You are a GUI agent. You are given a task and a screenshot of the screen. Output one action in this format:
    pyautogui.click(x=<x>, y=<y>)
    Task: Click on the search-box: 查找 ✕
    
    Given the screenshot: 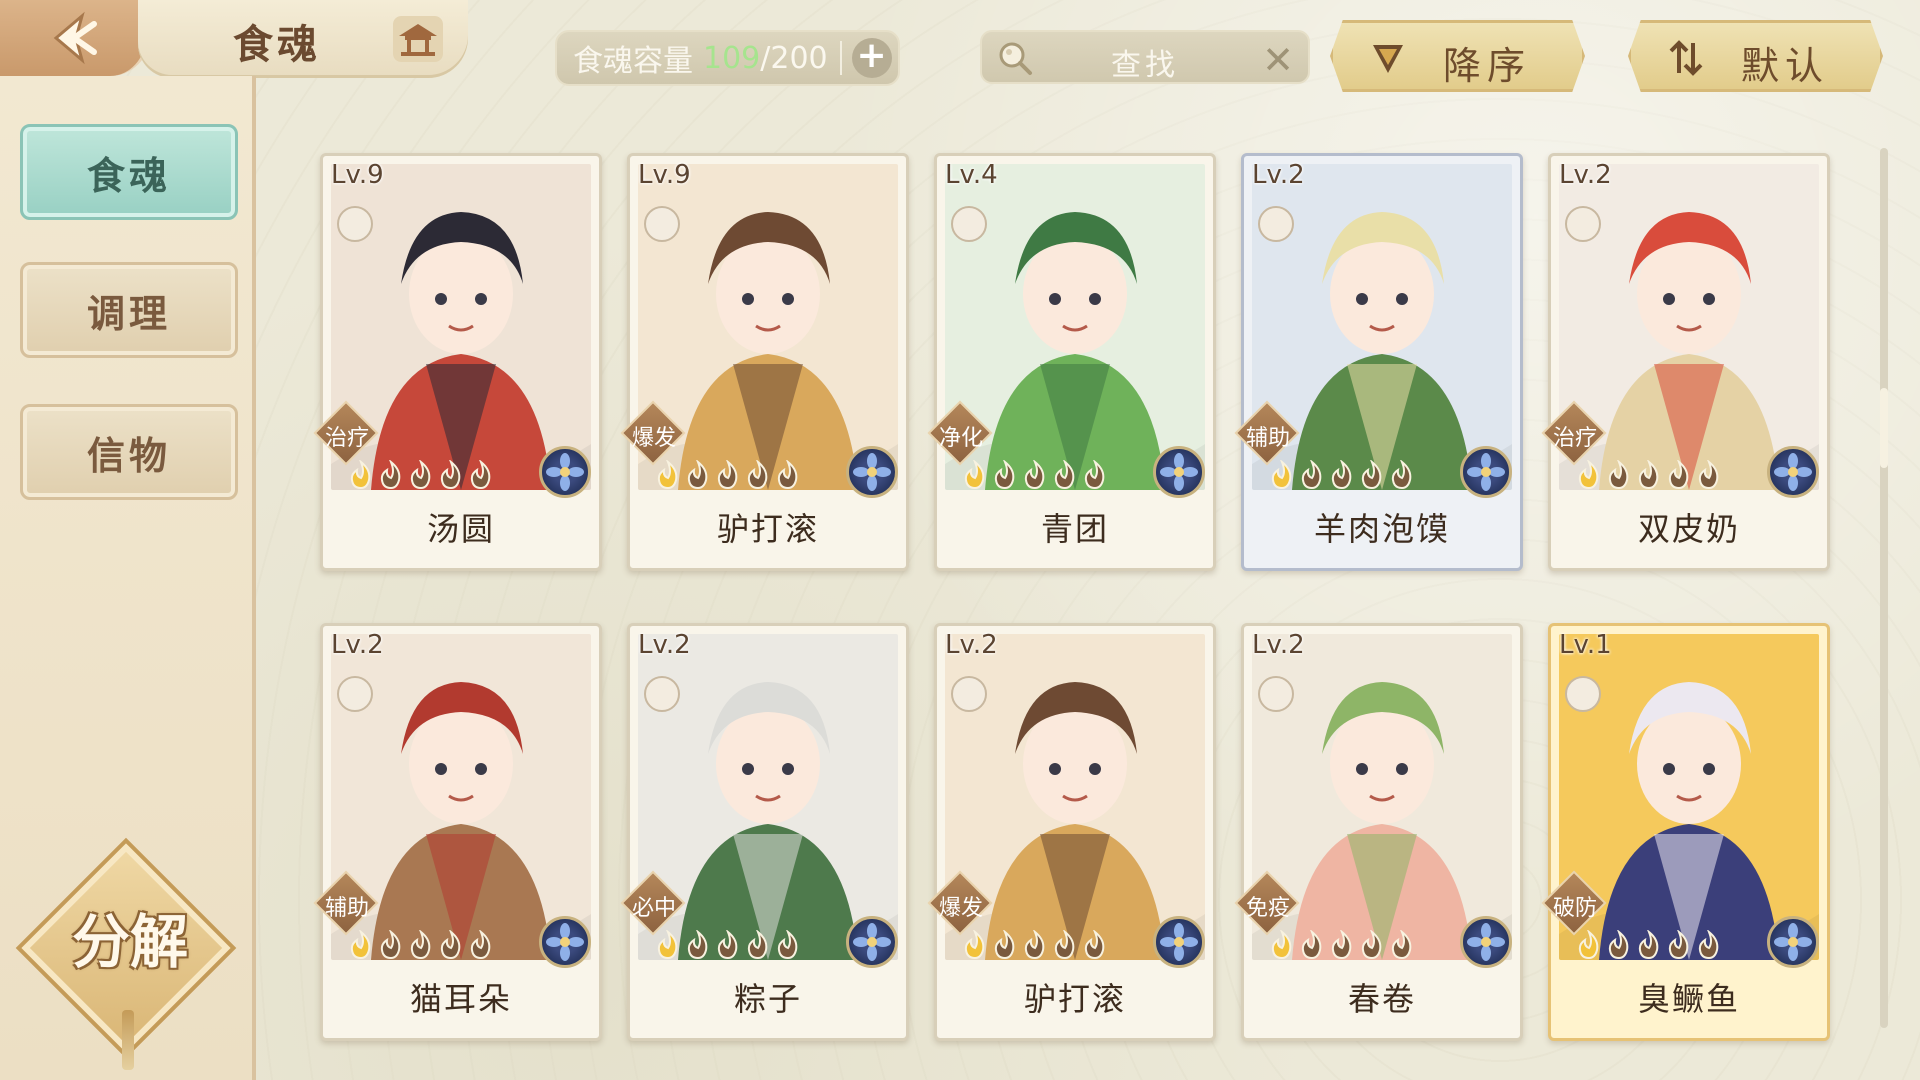 What is the action you would take?
    pyautogui.click(x=1145, y=57)
    